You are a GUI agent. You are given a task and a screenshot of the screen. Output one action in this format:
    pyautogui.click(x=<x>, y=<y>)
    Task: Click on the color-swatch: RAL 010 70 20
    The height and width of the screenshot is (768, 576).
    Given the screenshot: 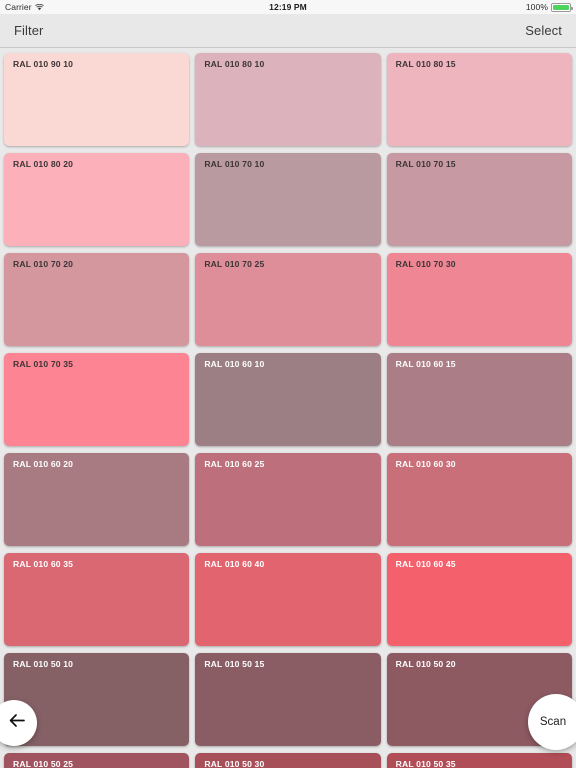 What is the action you would take?
    pyautogui.click(x=97, y=299)
    